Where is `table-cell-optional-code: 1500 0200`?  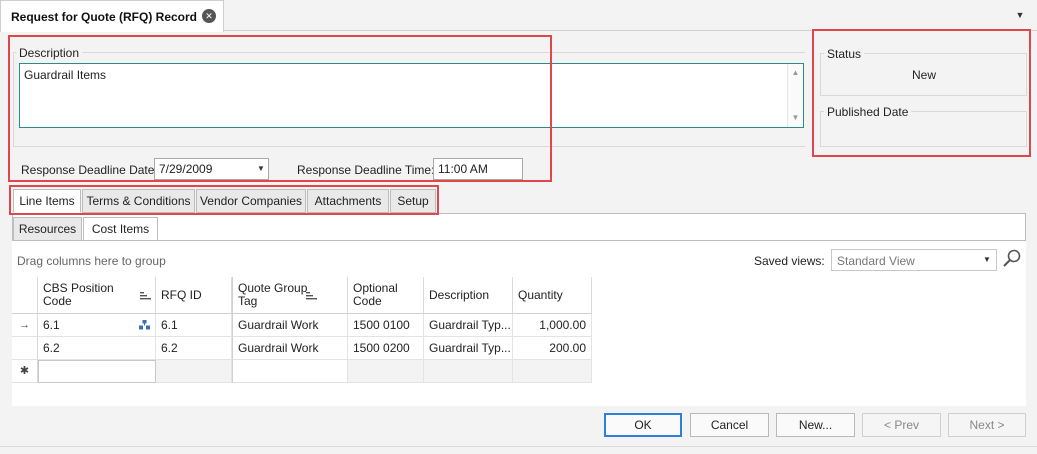 table-cell-optional-code: 1500 0200 is located at coordinates (386, 348).